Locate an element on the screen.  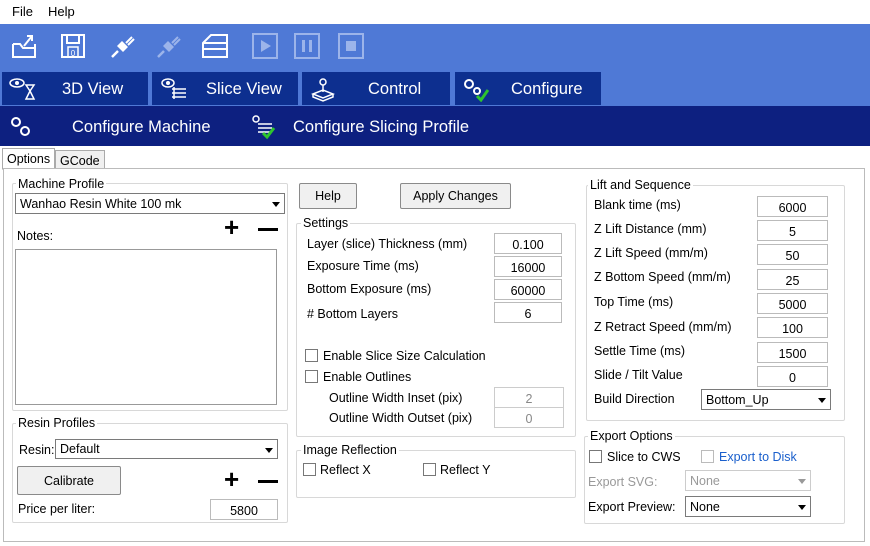
play-icon is located at coordinates (265, 46).